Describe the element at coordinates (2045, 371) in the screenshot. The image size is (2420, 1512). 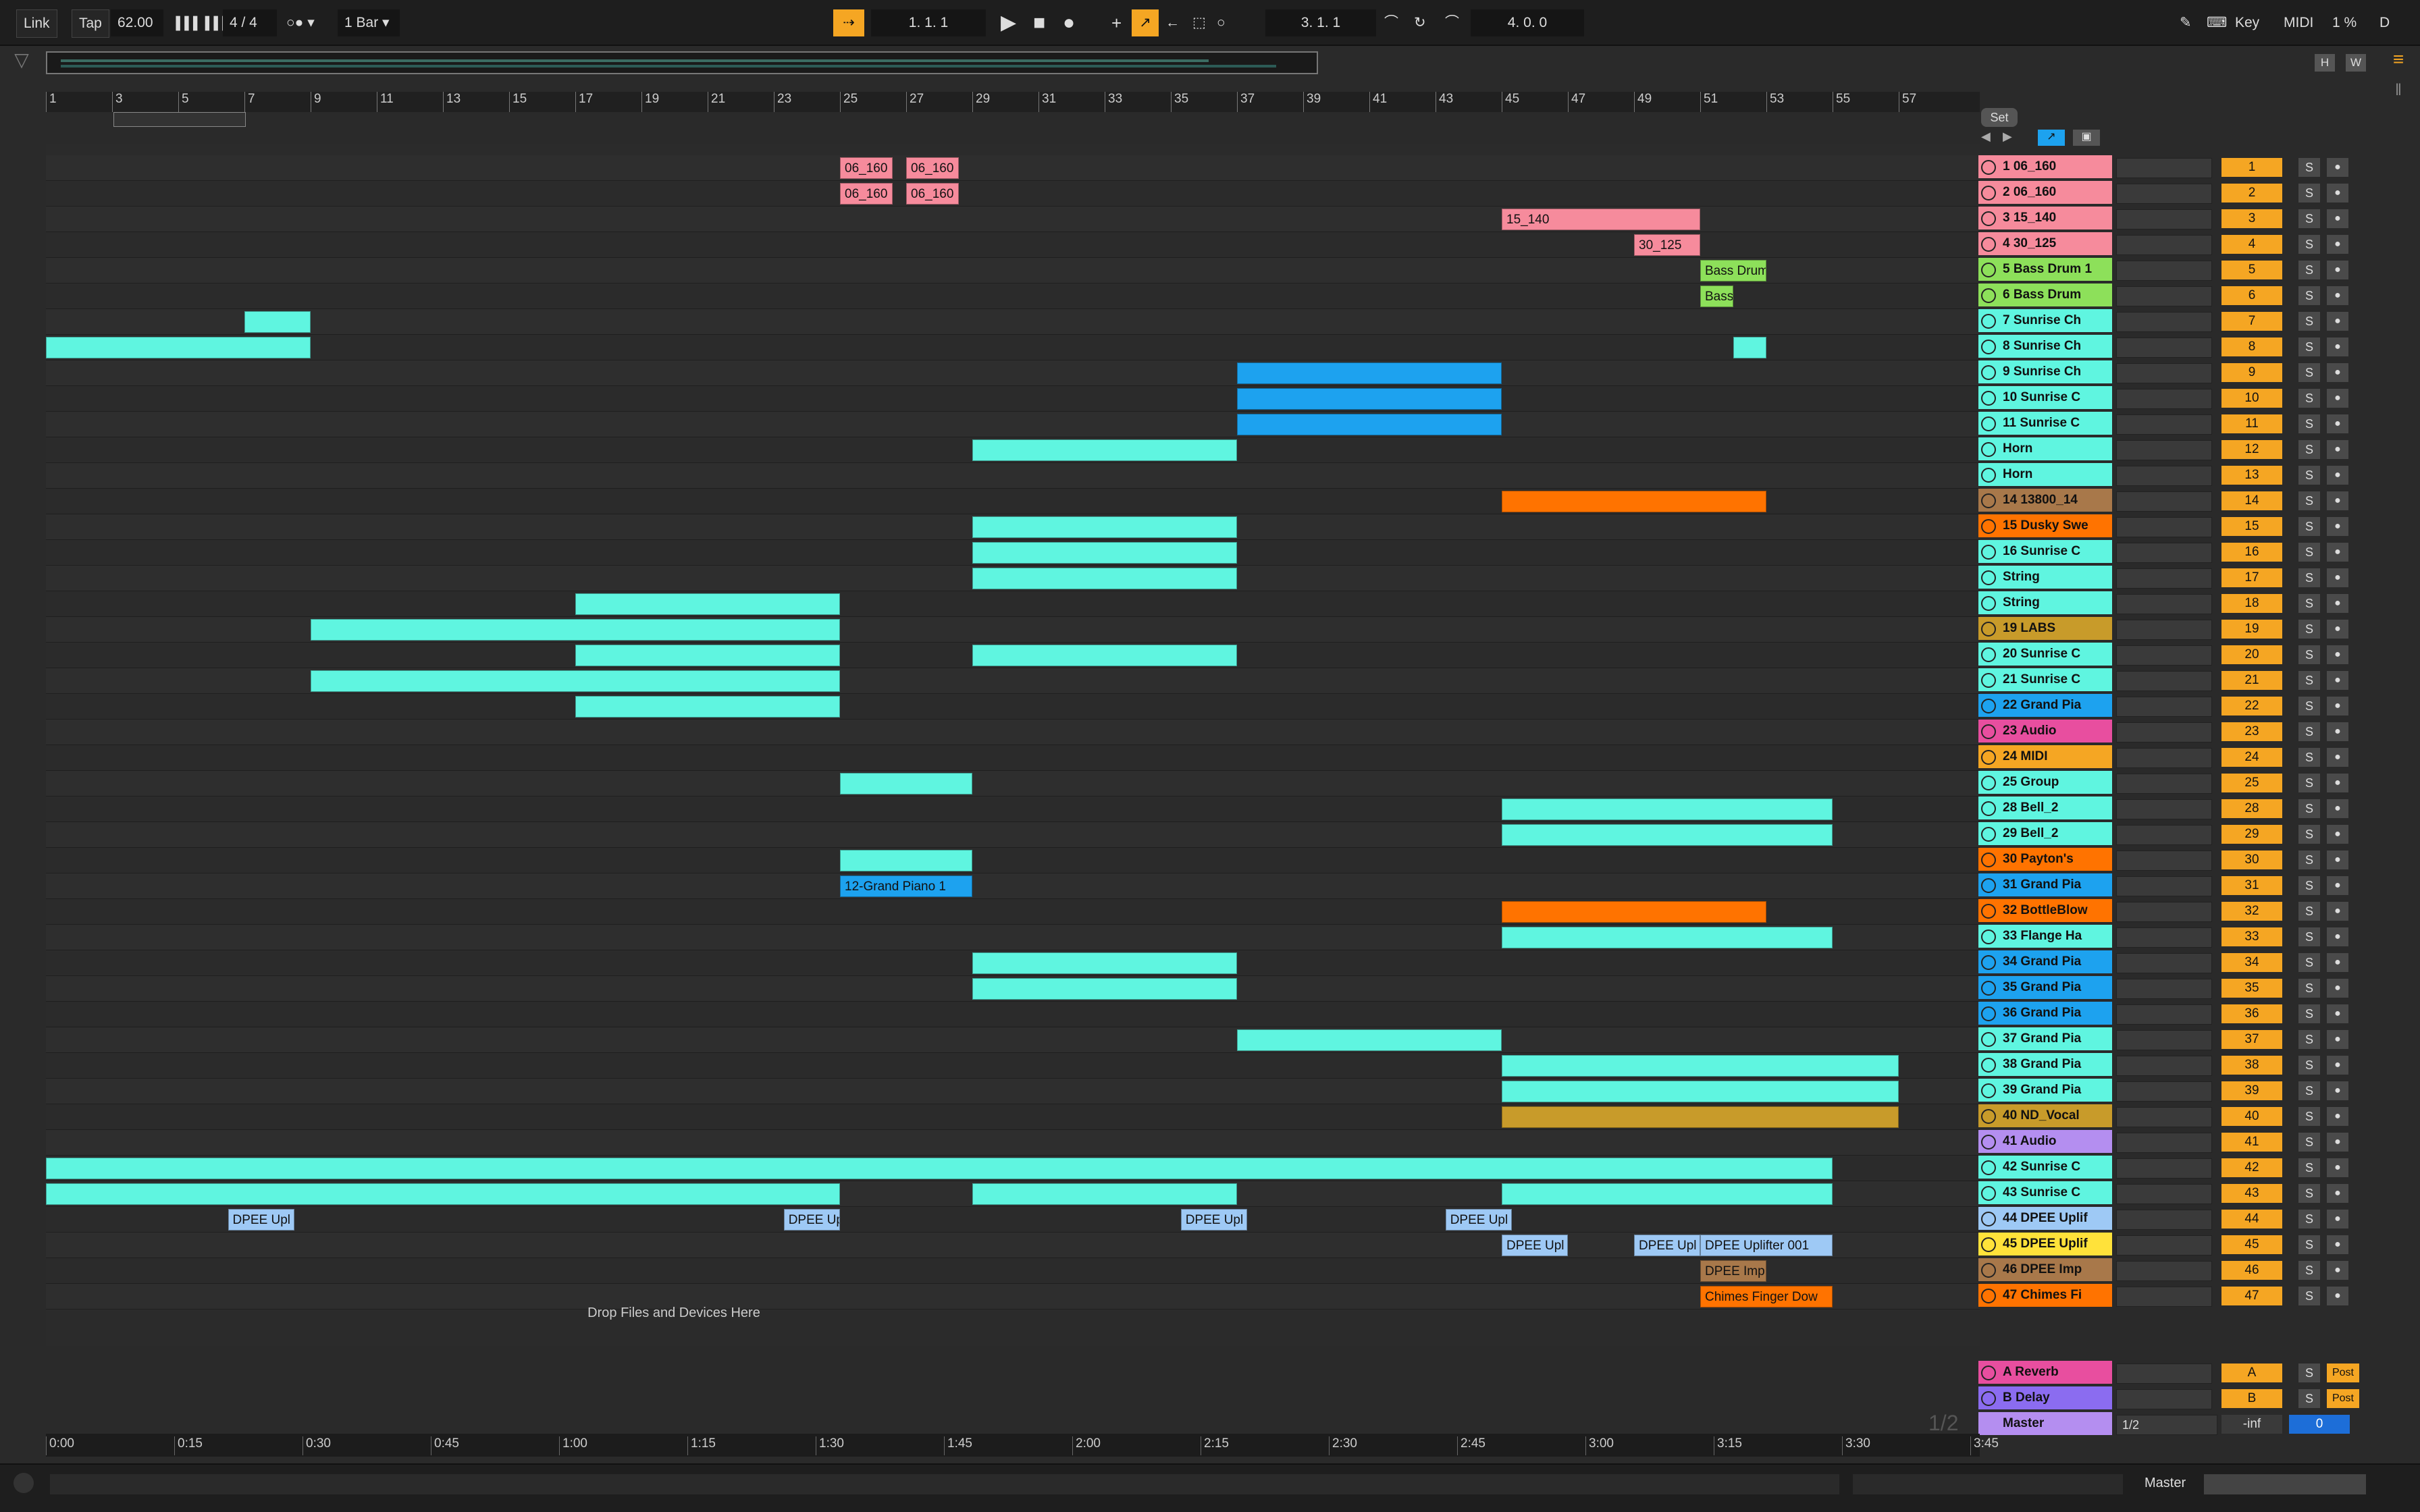
I see `track-name: 9 Sunrise Ch` at that location.